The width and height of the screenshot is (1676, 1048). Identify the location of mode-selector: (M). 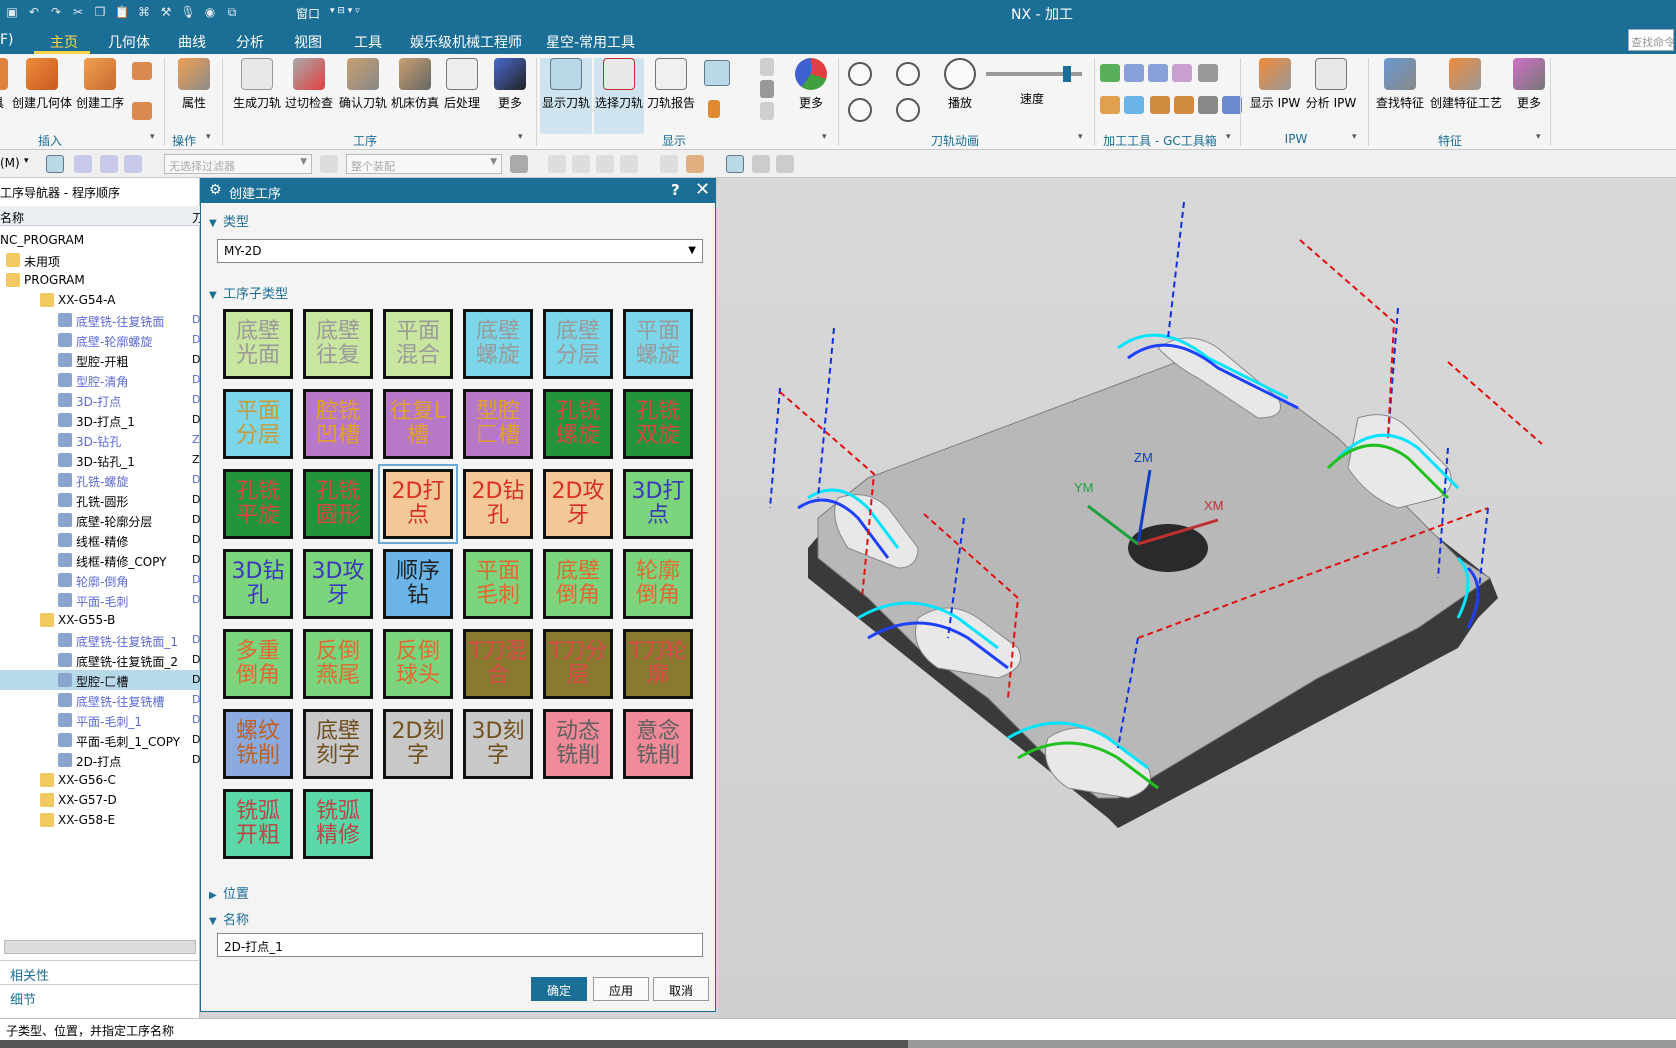
(10, 163).